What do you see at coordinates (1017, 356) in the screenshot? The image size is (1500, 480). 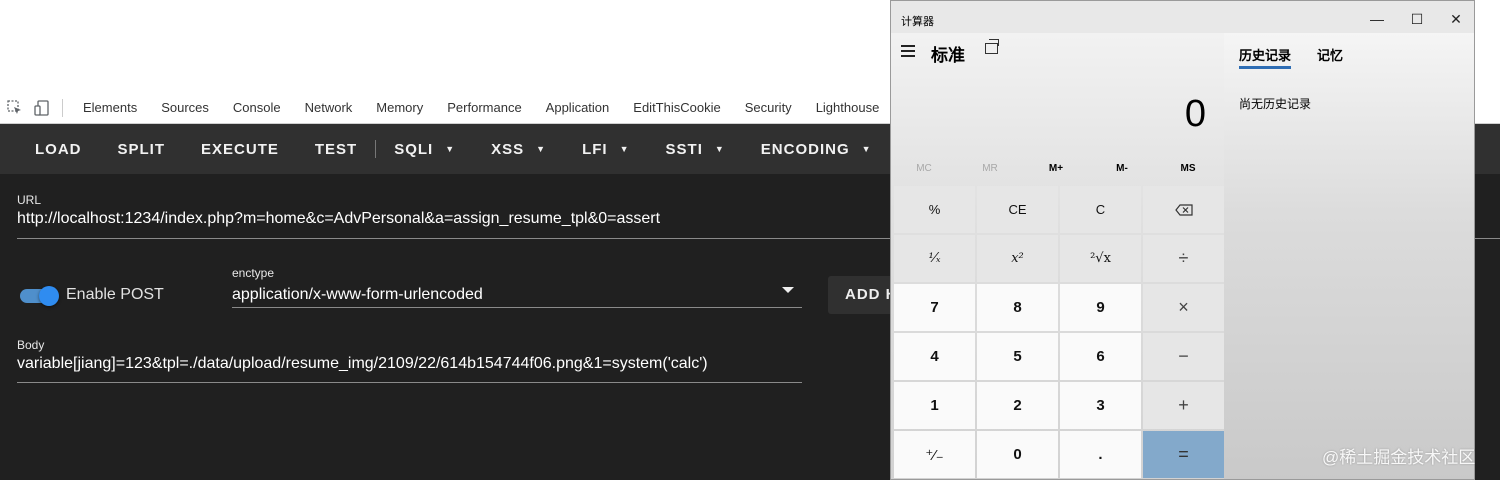 I see `digit-5-button: 5` at bounding box center [1017, 356].